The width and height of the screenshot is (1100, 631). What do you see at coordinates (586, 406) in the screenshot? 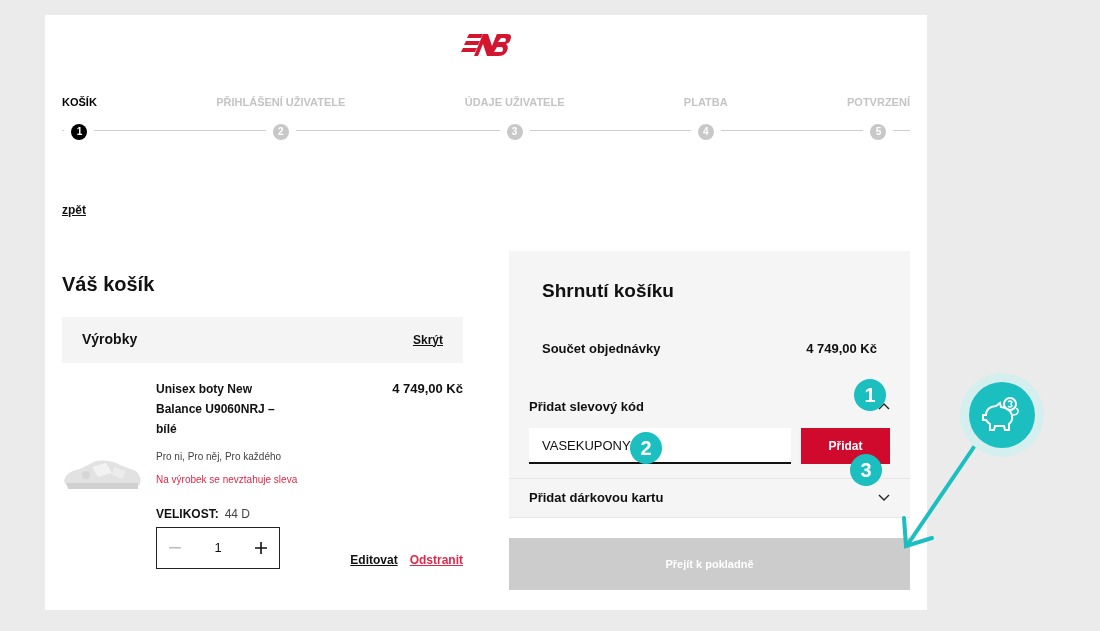
I see `coupon-section-title: Přidat slevový kód` at bounding box center [586, 406].